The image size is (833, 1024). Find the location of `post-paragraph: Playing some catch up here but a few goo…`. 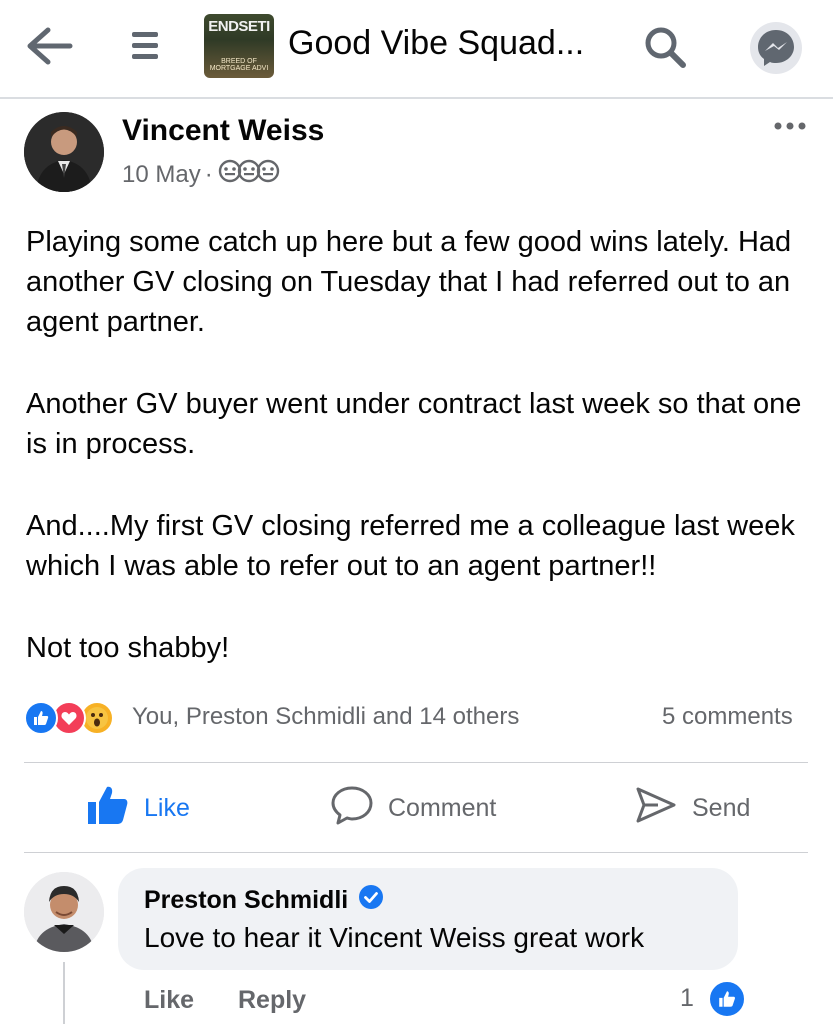

post-paragraph: Playing some catch up here but a few goo… is located at coordinates (409, 282).